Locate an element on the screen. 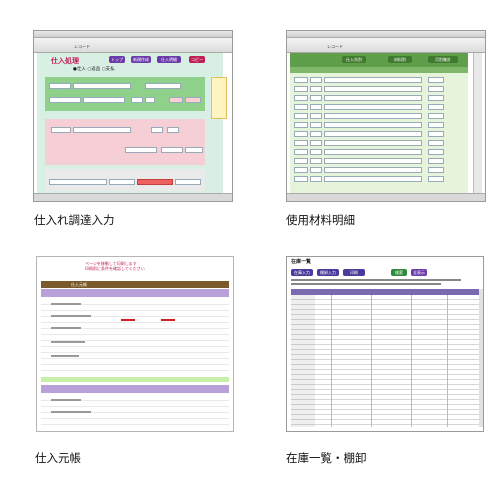 The width and height of the screenshot is (500, 477). header-block is located at coordinates (125, 94).